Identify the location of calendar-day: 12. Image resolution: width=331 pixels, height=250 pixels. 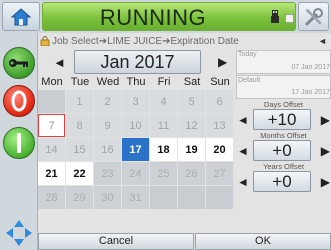
(191, 125).